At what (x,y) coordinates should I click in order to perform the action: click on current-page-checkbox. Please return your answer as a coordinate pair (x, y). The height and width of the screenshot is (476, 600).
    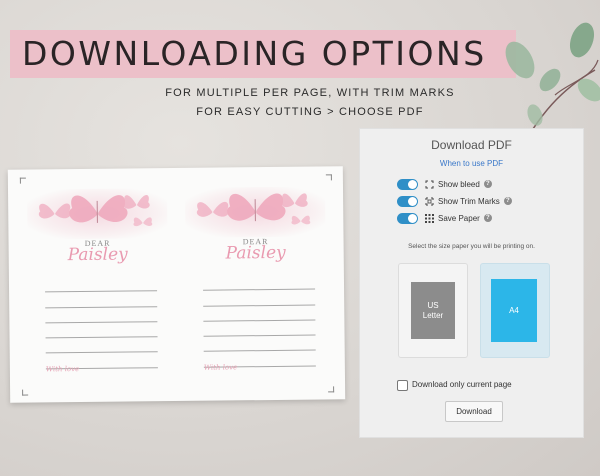
    Looking at the image, I should click on (402, 385).